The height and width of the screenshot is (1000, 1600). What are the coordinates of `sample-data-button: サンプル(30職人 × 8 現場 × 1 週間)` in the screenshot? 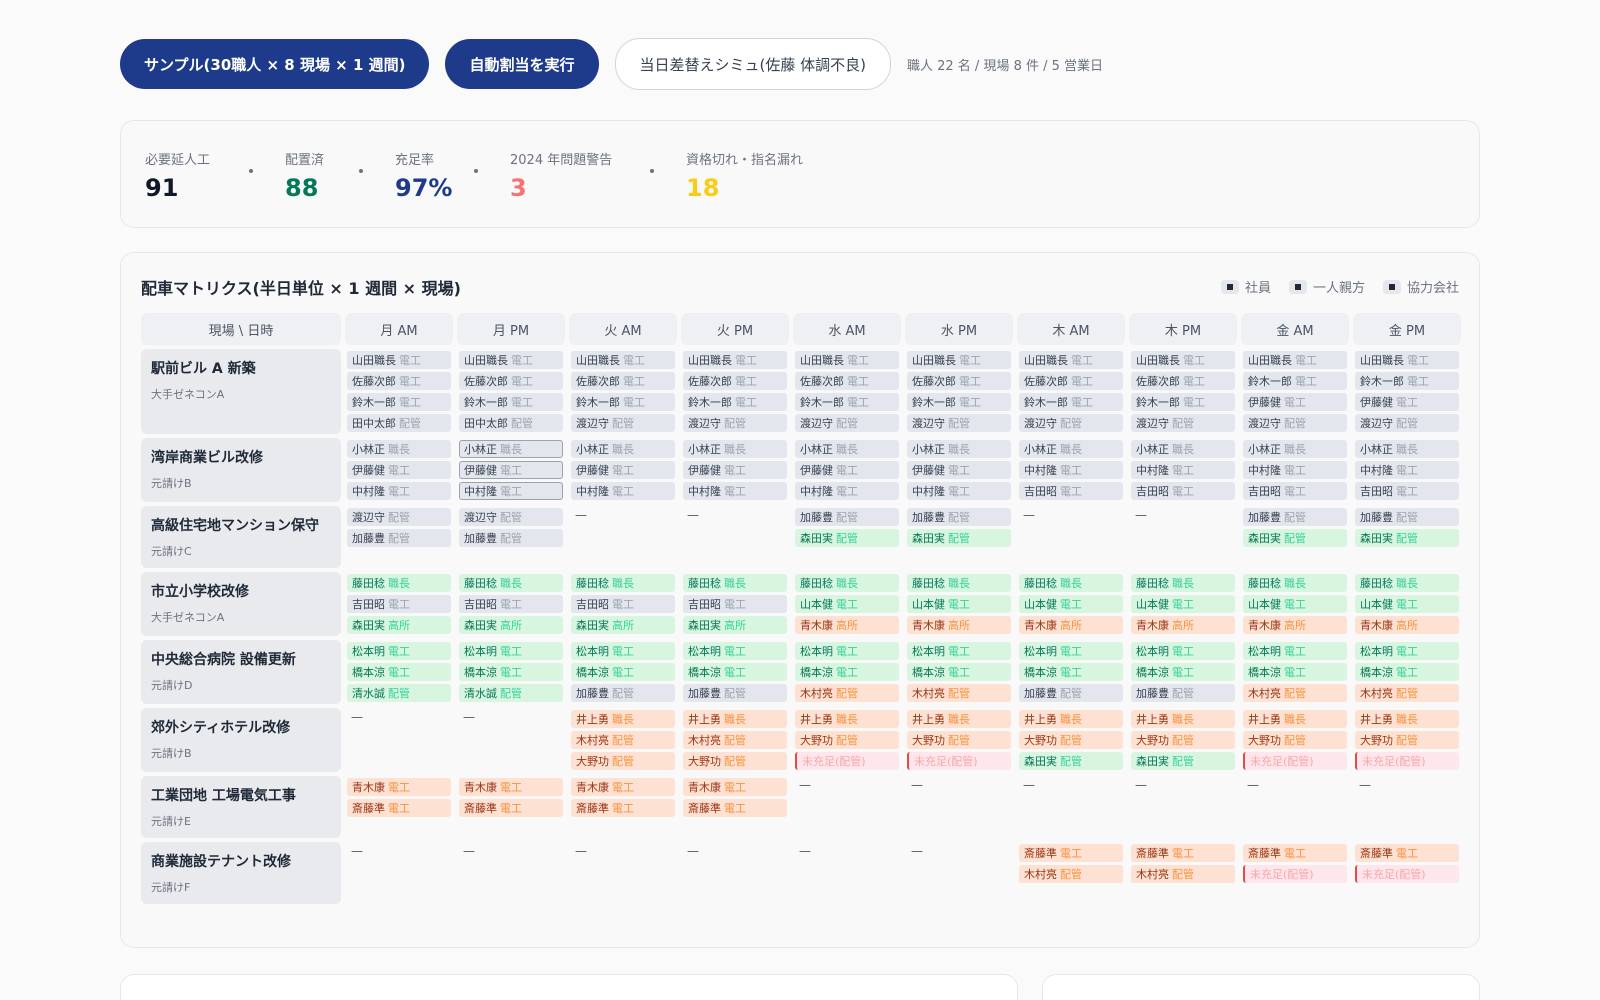 It's located at (275, 64).